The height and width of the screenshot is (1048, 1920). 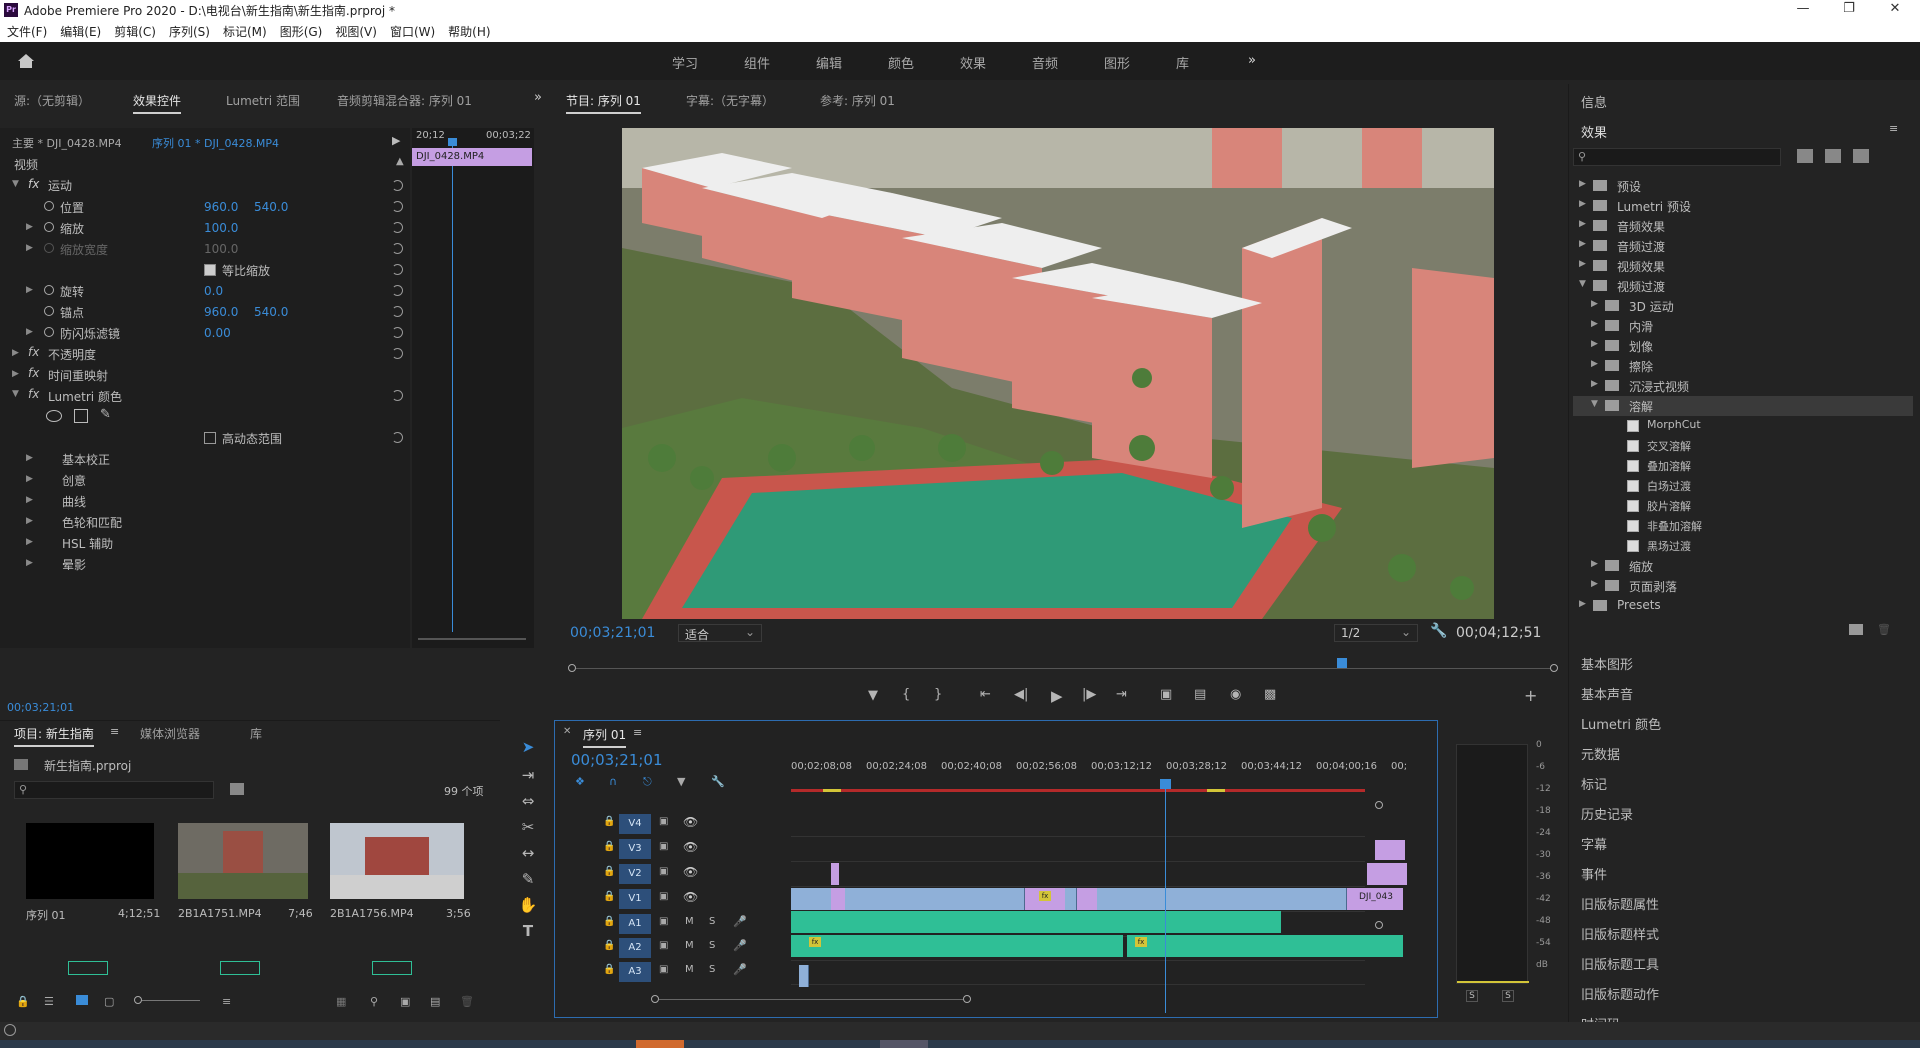 I want to click on effects-tree-item: 非叠加溶解, so click(x=1743, y=526).